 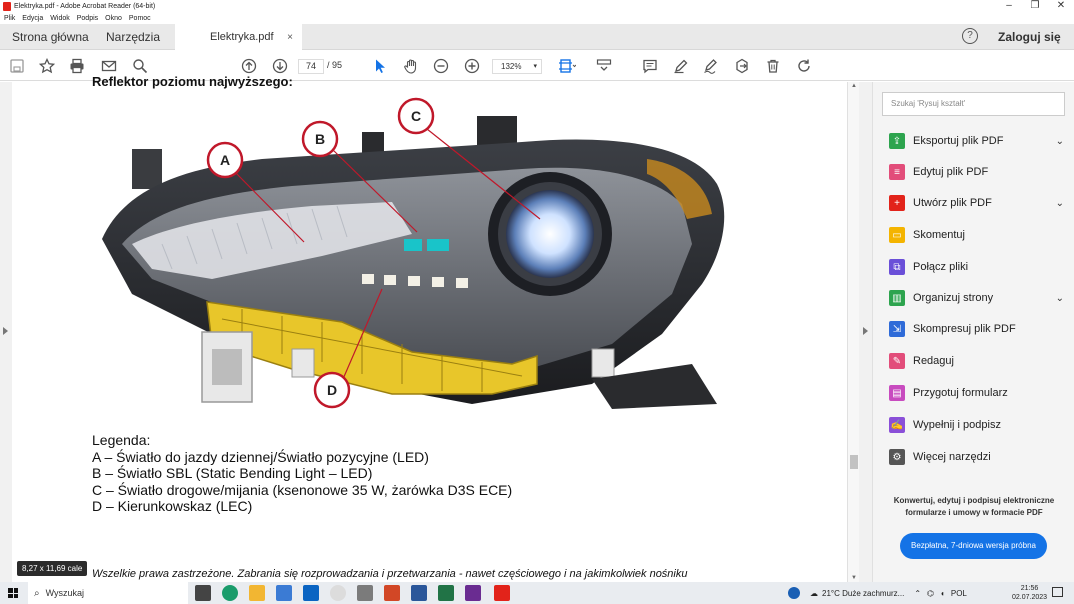 What do you see at coordinates (230, 593) in the screenshot?
I see `edge-browser-icon` at bounding box center [230, 593].